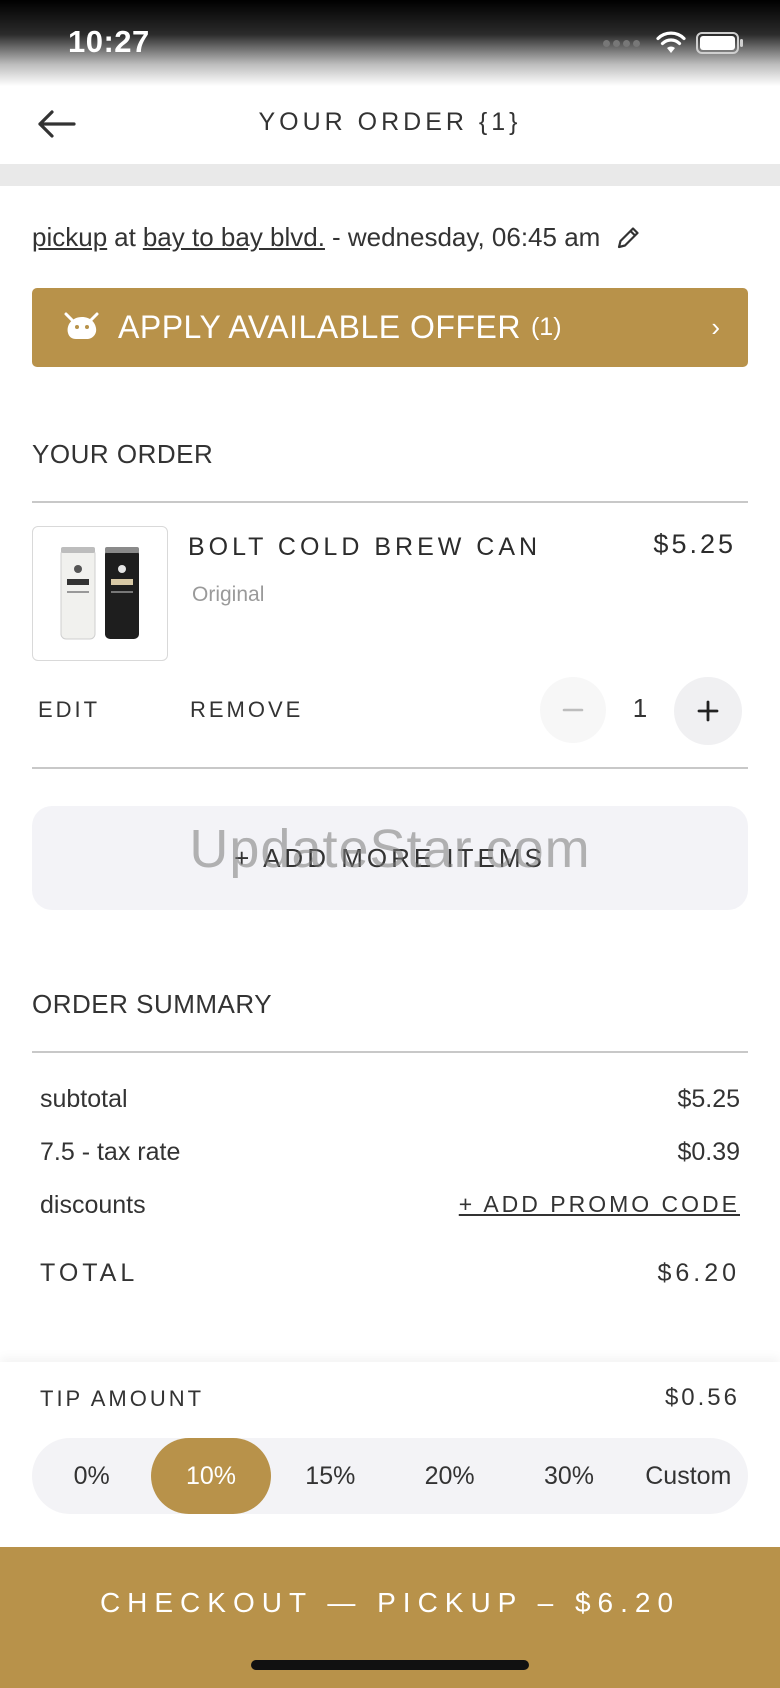 Image resolution: width=780 pixels, height=1688 pixels. What do you see at coordinates (152, 1004) in the screenshot?
I see `summary-heading: ORDER SUMMARY` at bounding box center [152, 1004].